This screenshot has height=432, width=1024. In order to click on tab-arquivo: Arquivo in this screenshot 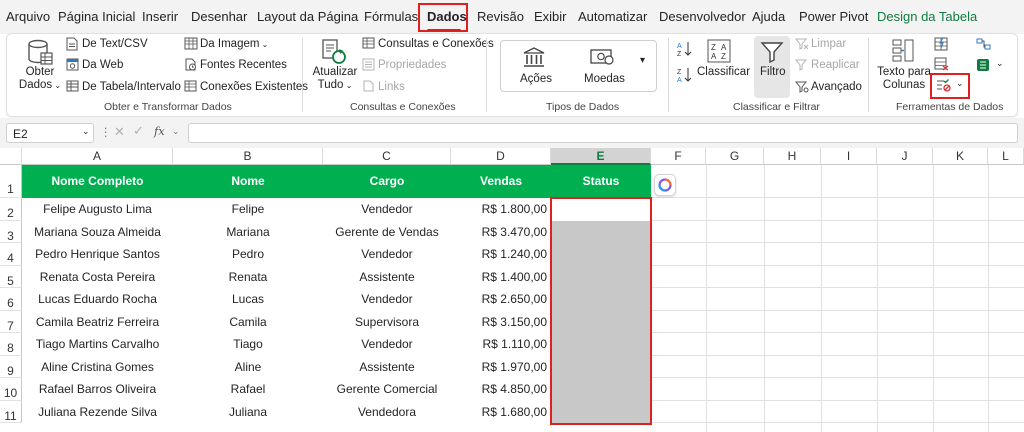, I will do `click(28, 16)`.